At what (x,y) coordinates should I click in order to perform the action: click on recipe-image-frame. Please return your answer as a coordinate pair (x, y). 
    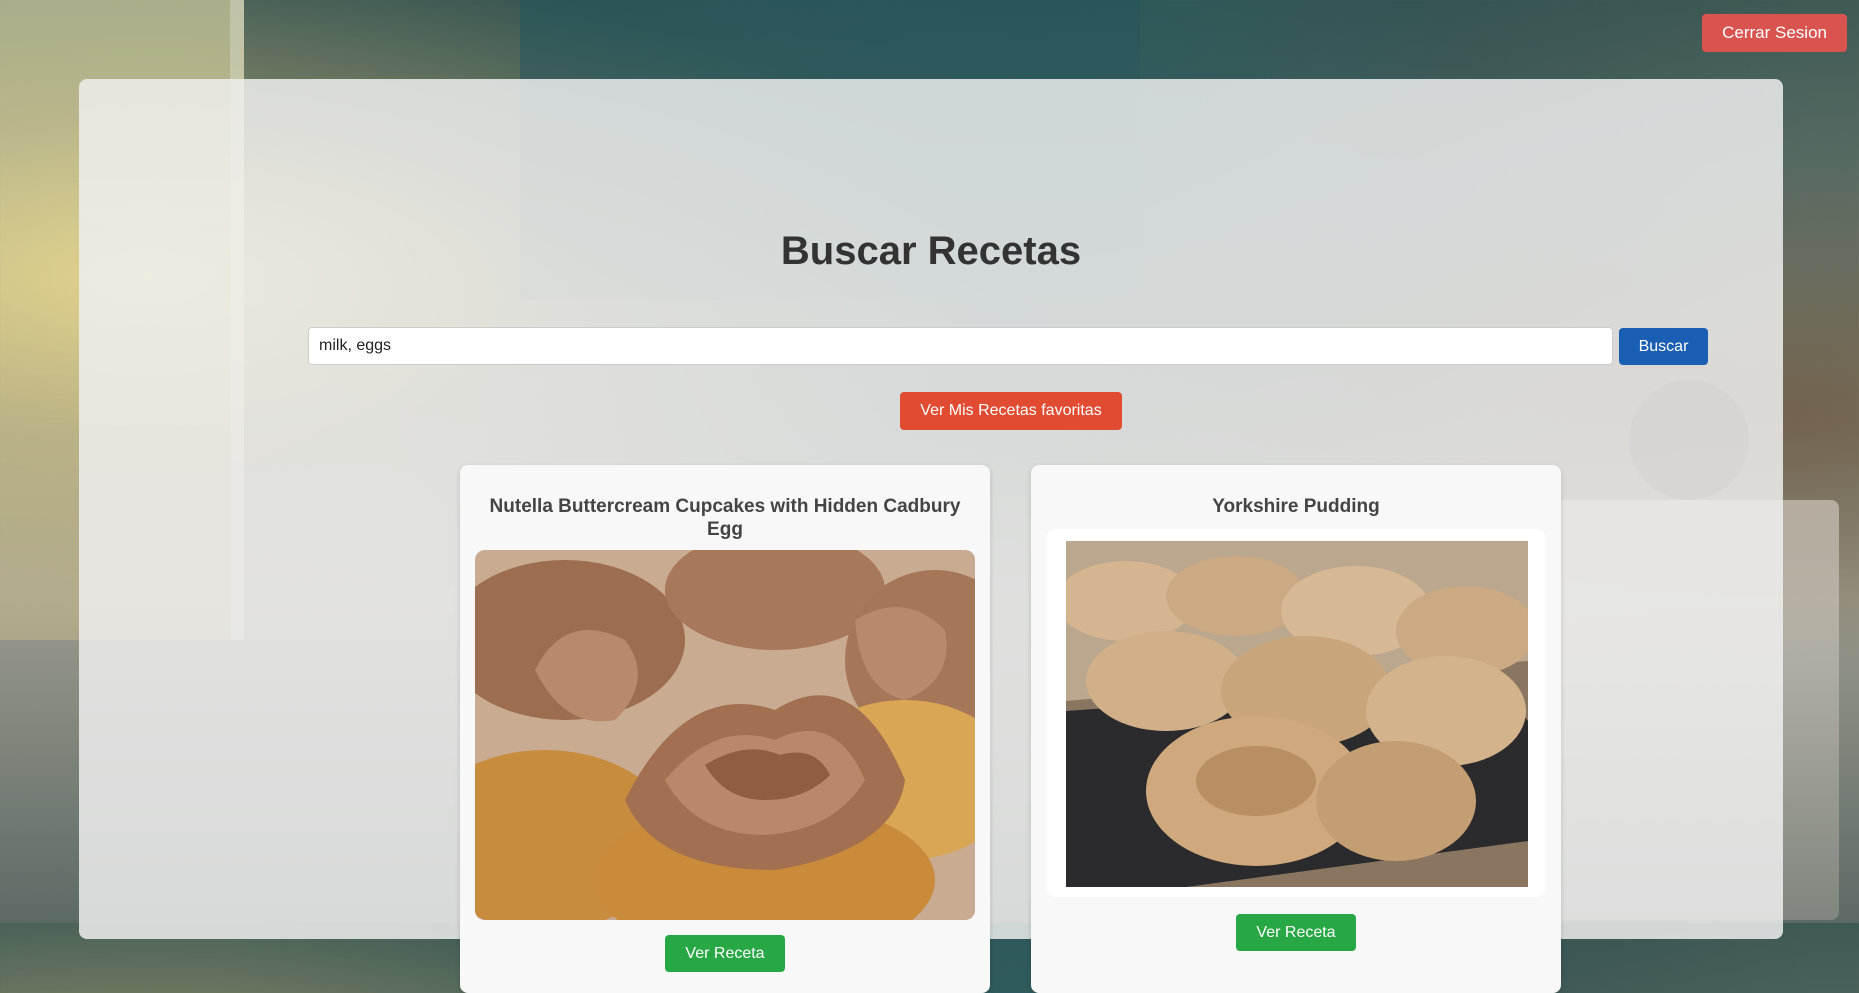
    Looking at the image, I should click on (1296, 713).